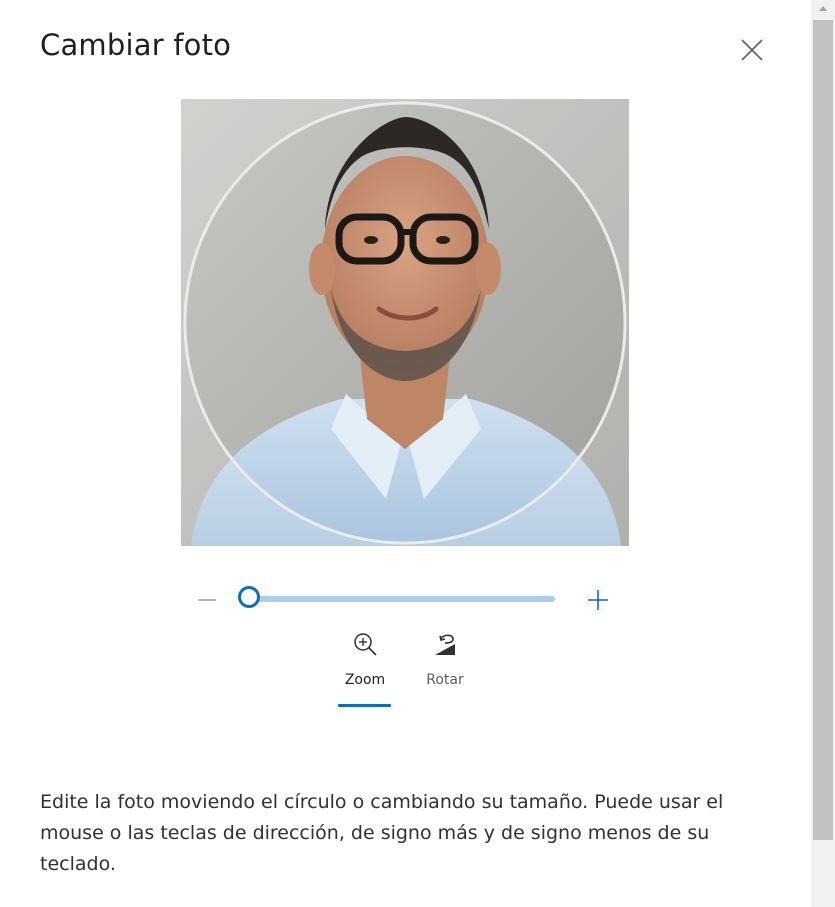 The image size is (835, 907). Describe the element at coordinates (445, 680) in the screenshot. I see `tab-rotate-label: Rotar` at that location.